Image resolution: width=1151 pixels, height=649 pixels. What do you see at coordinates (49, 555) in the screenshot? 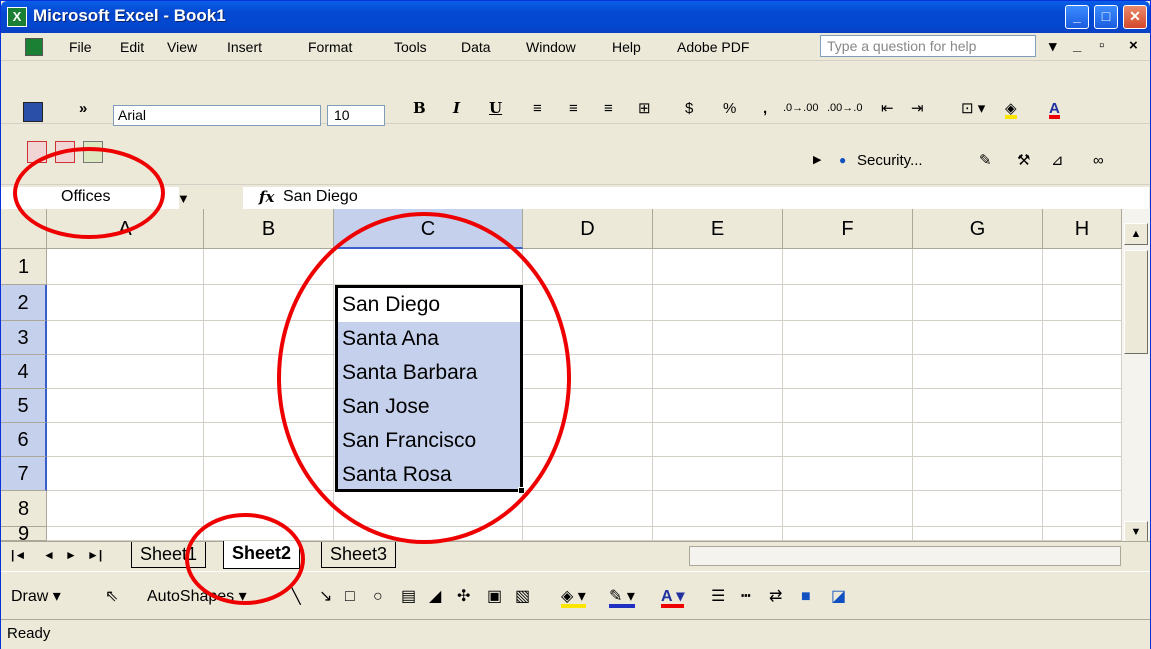
I see `prev-sheet-button: ◄` at bounding box center [49, 555].